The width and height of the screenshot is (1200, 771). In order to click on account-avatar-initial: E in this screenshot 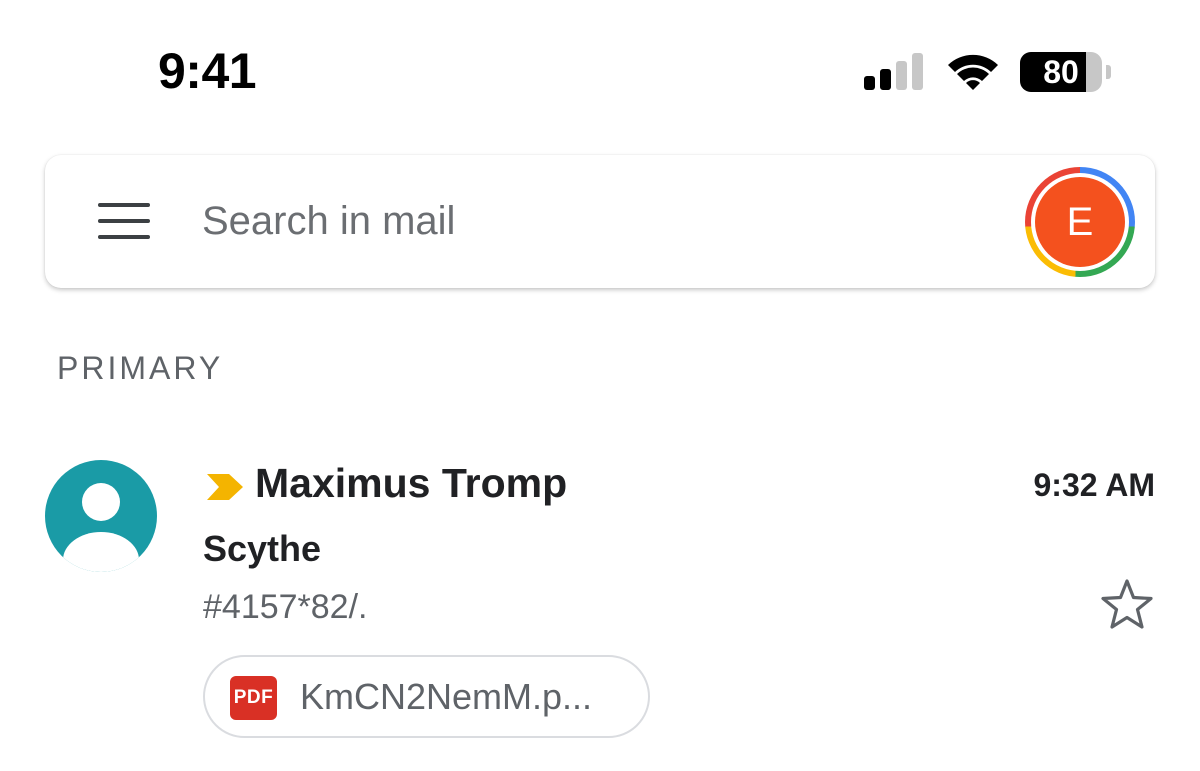, I will do `click(1080, 222)`.